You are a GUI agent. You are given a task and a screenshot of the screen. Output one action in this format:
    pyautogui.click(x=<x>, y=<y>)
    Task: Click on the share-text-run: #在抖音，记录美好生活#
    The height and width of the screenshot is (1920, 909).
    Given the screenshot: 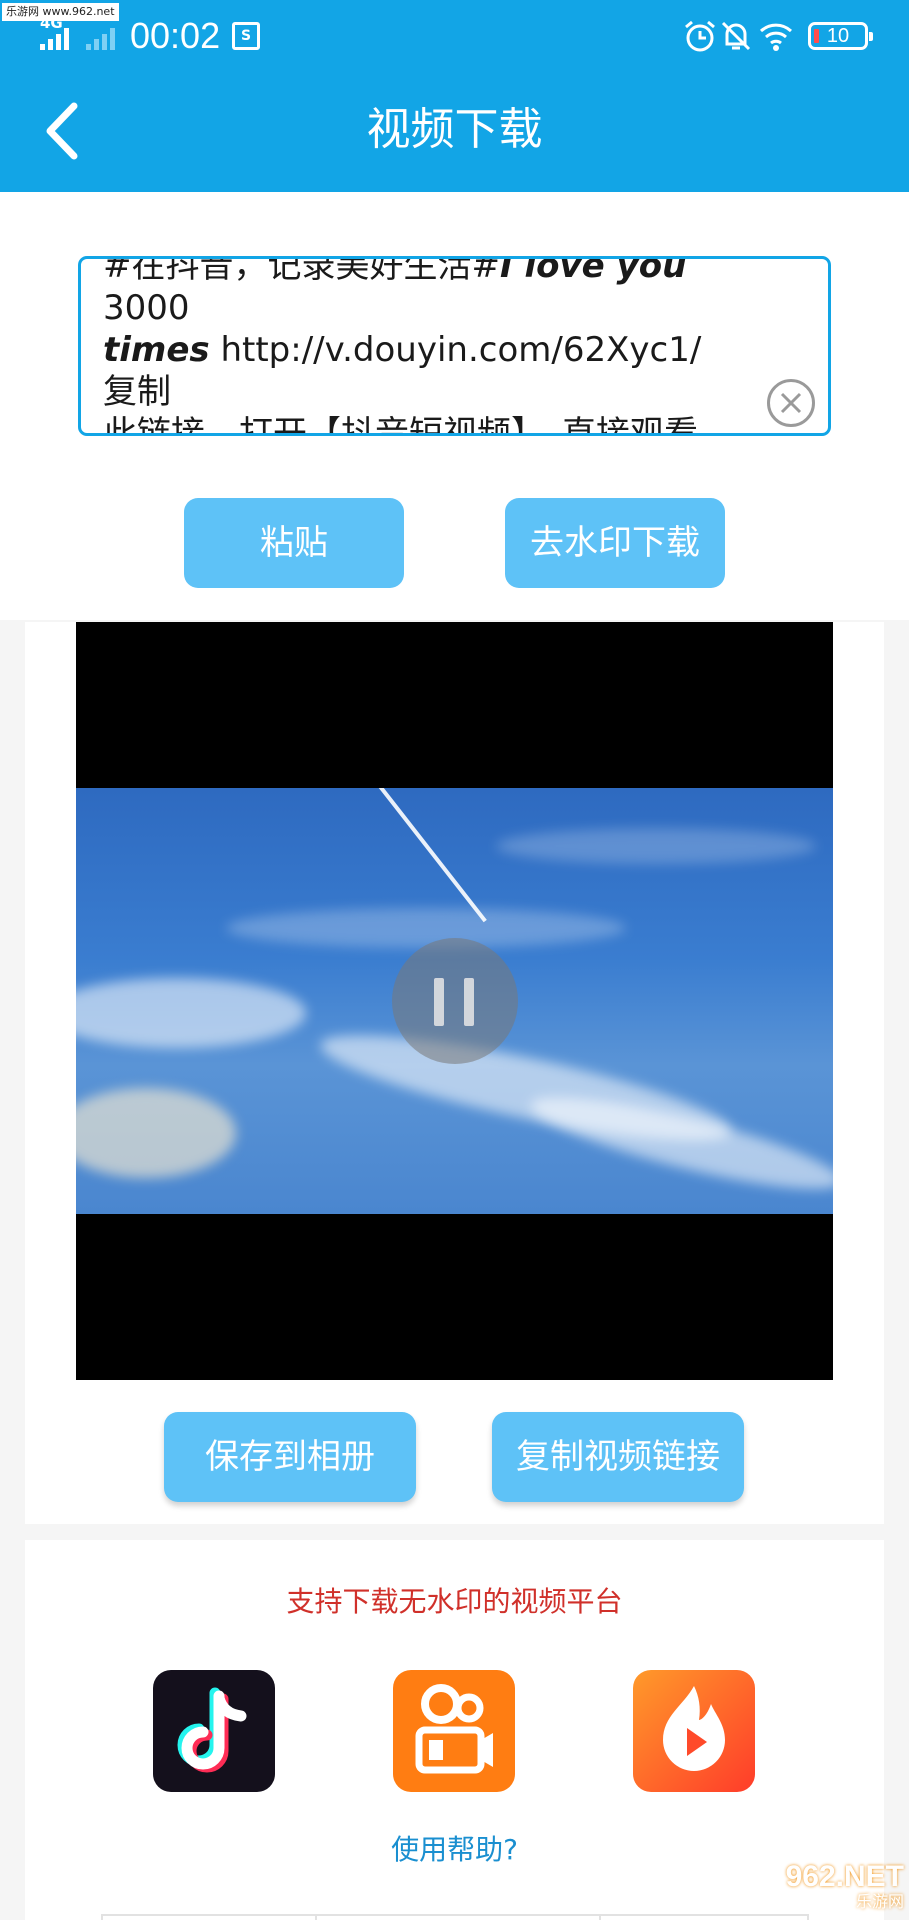 What is the action you would take?
    pyautogui.click(x=301, y=271)
    